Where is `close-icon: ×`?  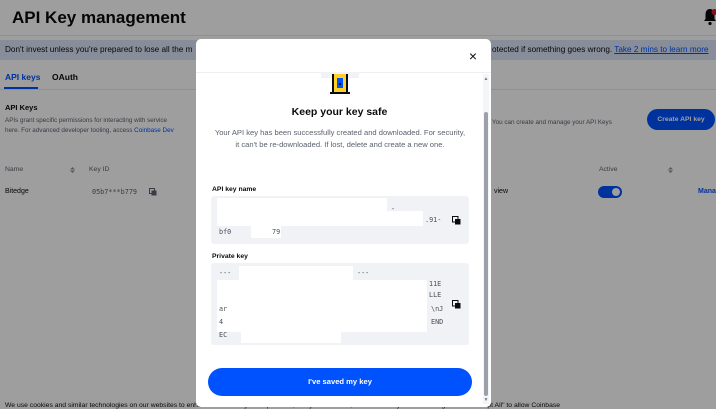
close-icon: × is located at coordinates (473, 56).